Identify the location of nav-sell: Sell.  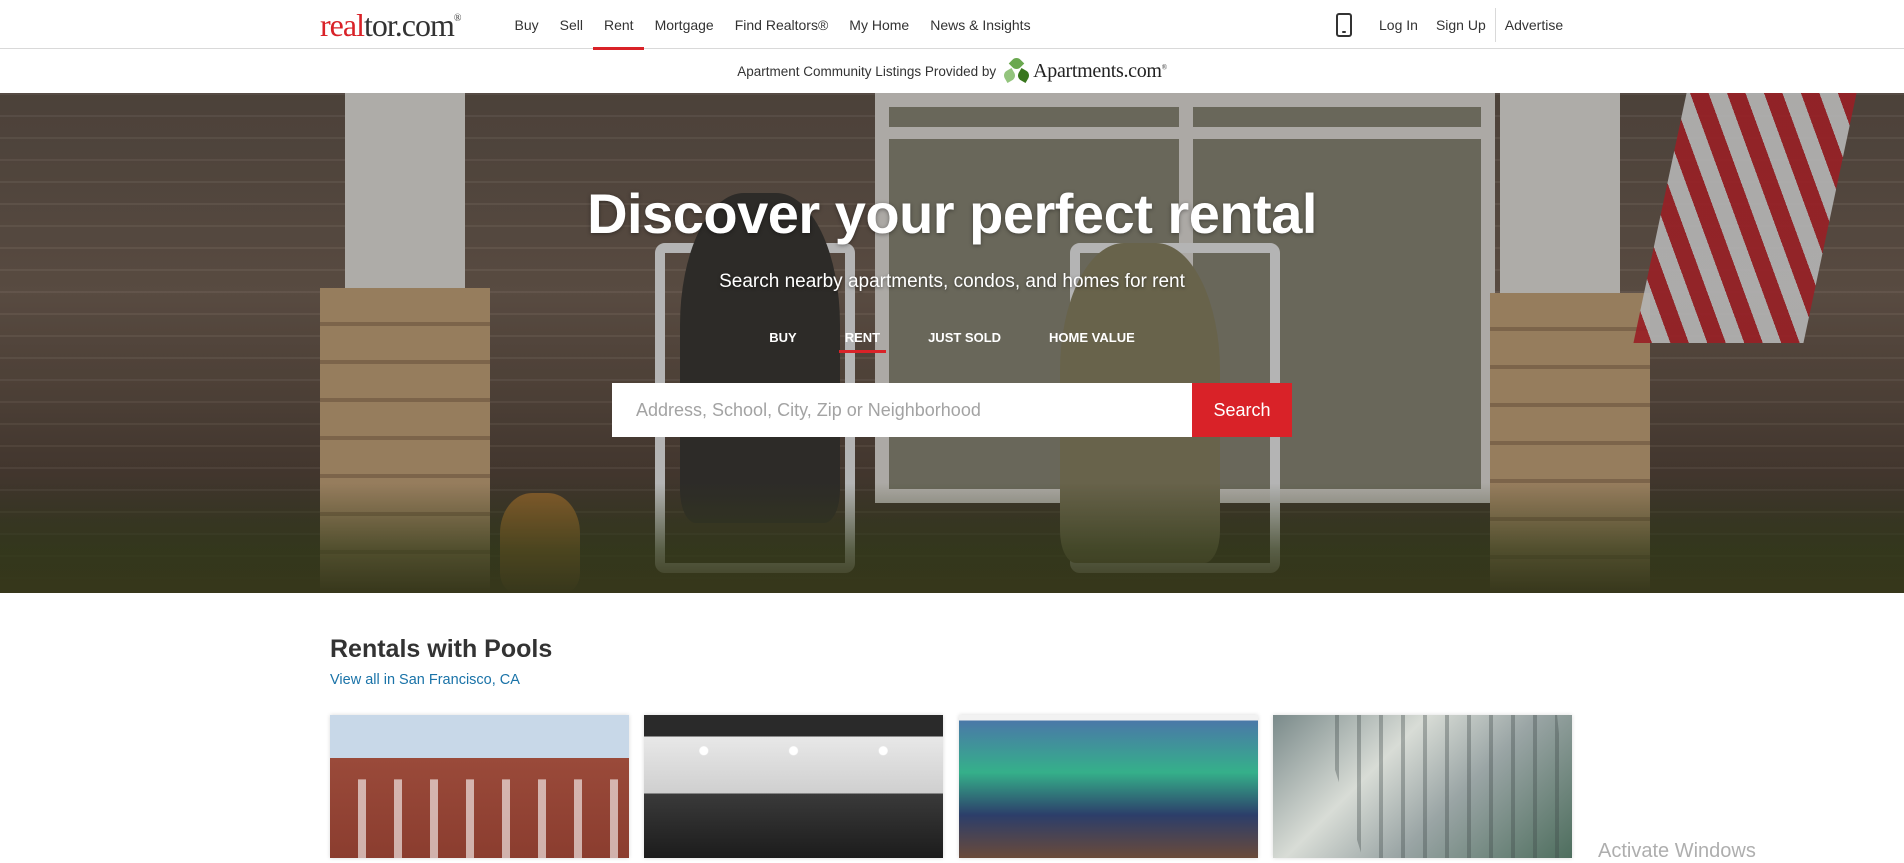
(571, 24).